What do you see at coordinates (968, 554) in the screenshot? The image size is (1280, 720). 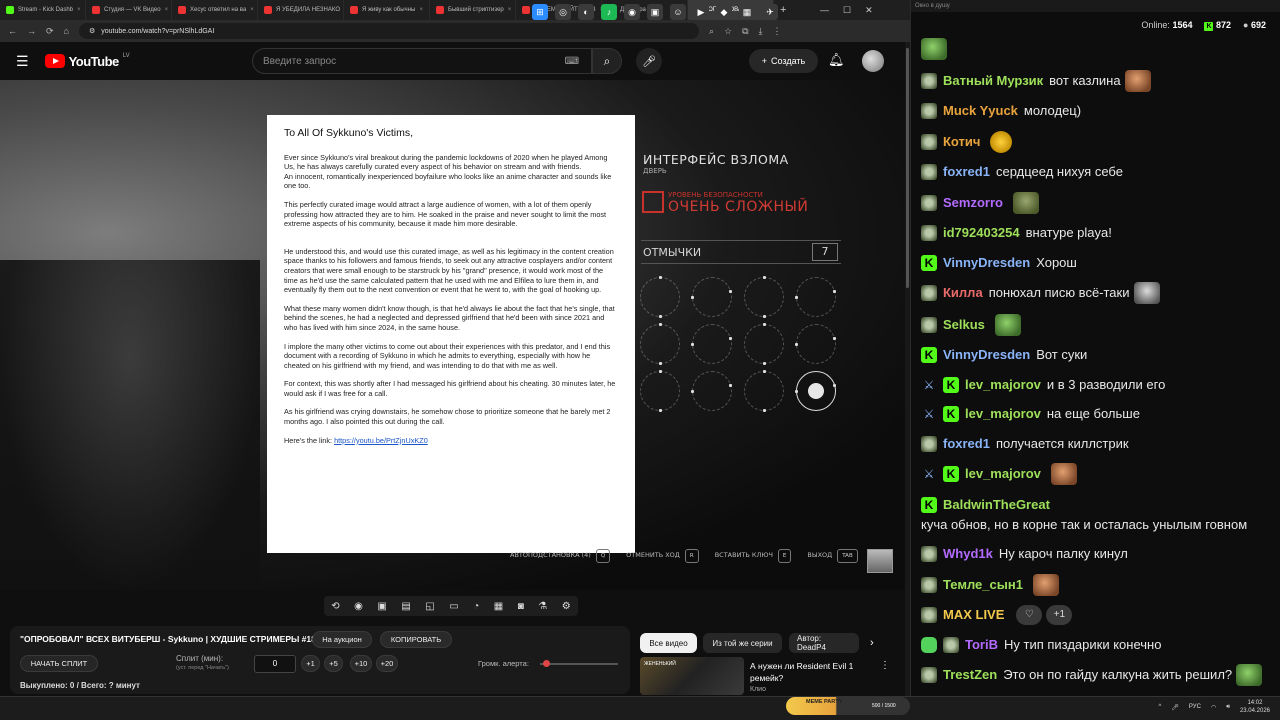 I see `chat-username: Whyd1k` at bounding box center [968, 554].